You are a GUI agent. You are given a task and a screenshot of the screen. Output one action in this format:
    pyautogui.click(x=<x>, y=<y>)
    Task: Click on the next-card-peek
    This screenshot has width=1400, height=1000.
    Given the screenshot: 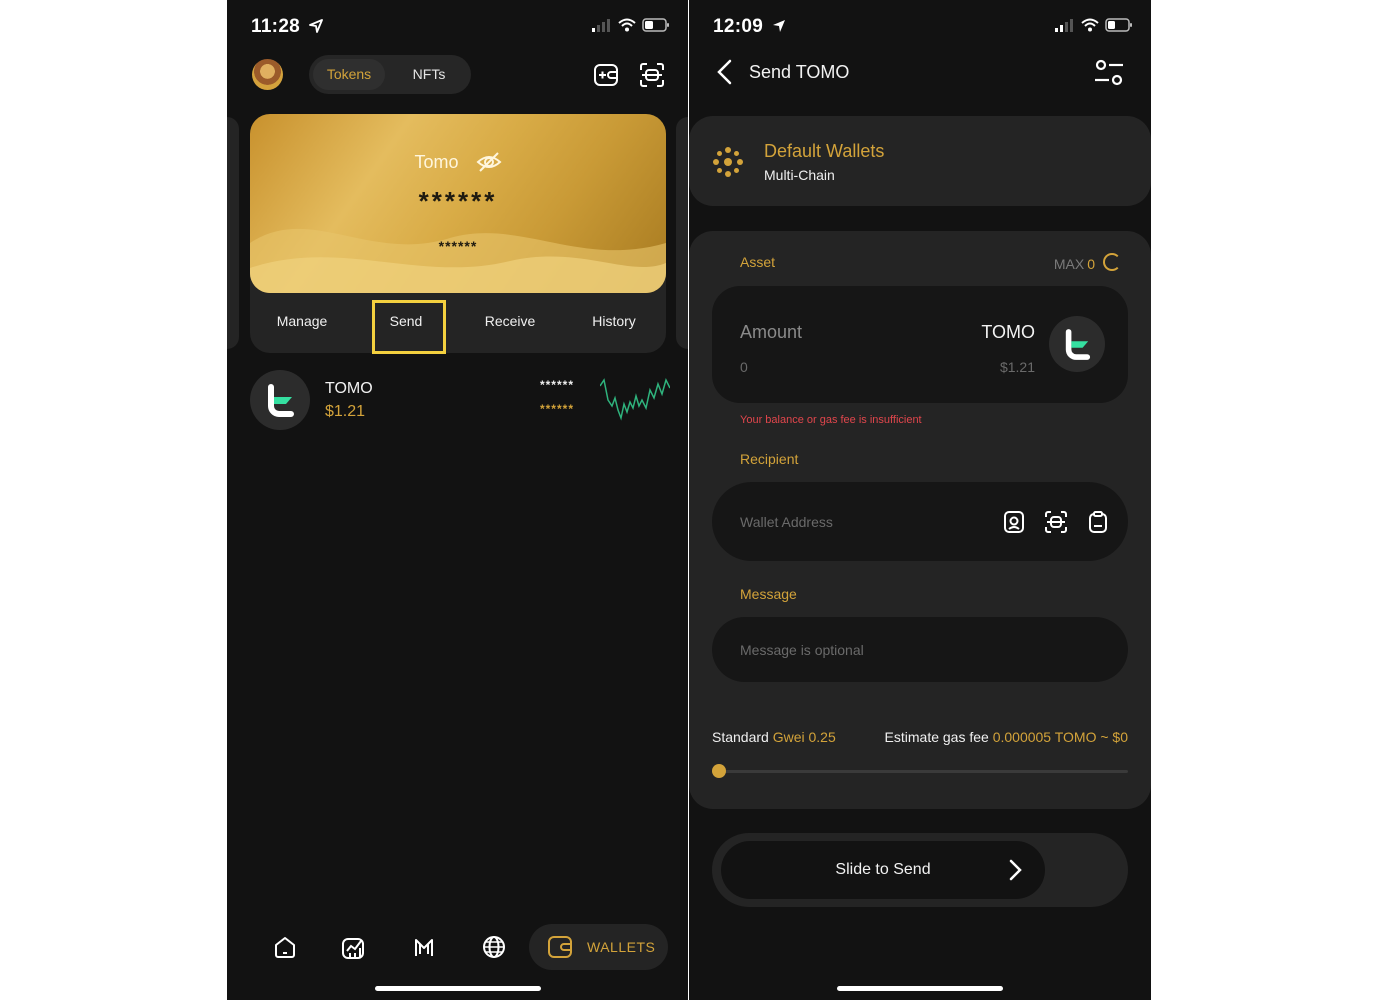 What is the action you would take?
    pyautogui.click(x=682, y=233)
    